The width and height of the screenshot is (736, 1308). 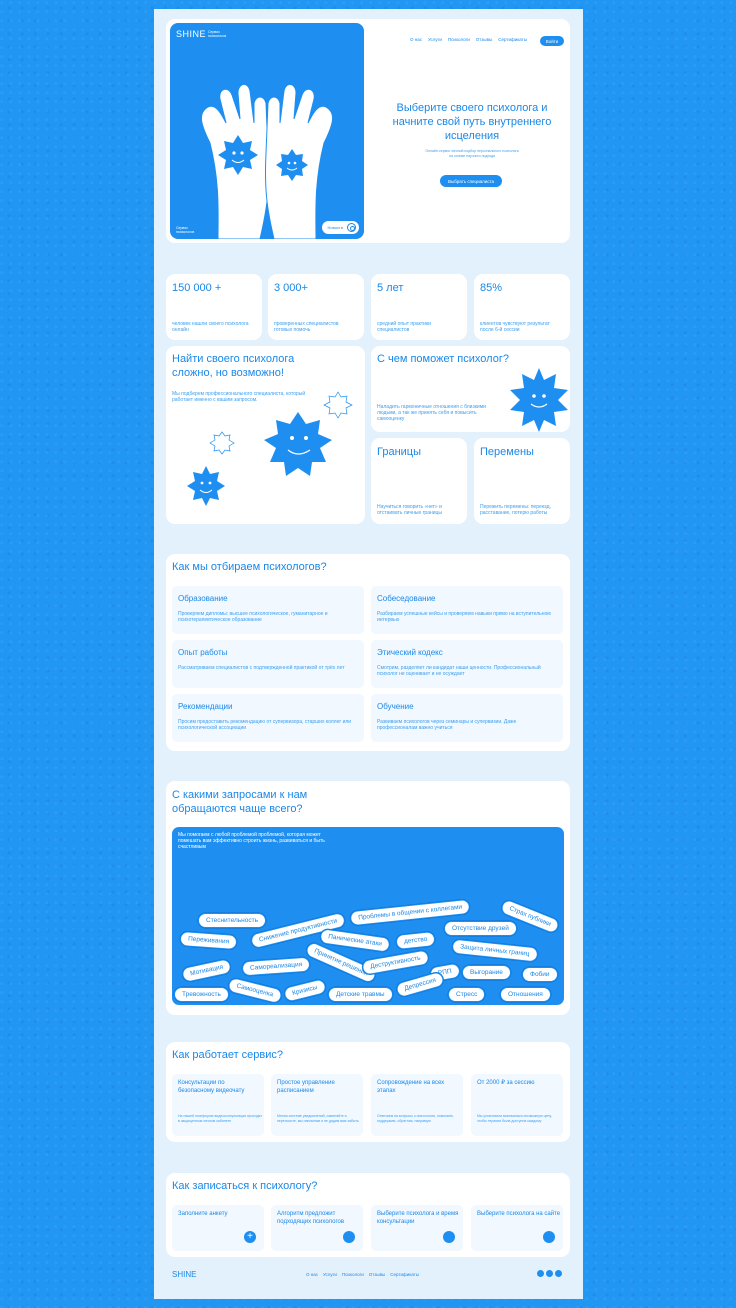 What do you see at coordinates (558, 1273) in the screenshot?
I see `whatsapp-icon` at bounding box center [558, 1273].